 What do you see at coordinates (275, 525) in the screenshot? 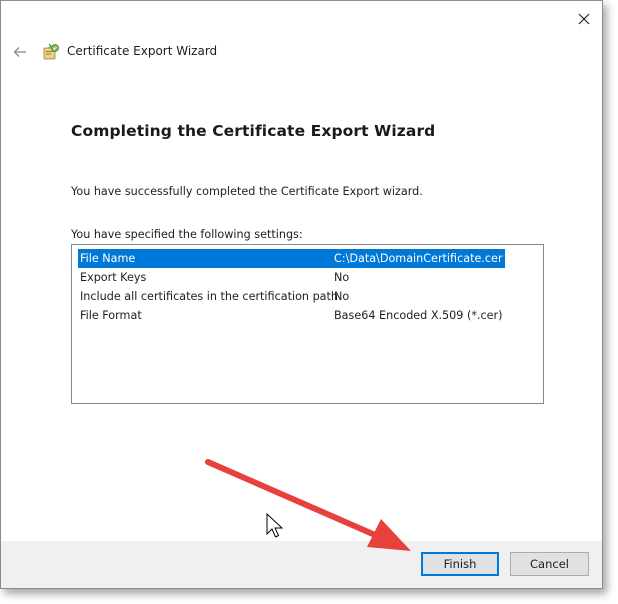
I see `mouse-pointer-icon` at bounding box center [275, 525].